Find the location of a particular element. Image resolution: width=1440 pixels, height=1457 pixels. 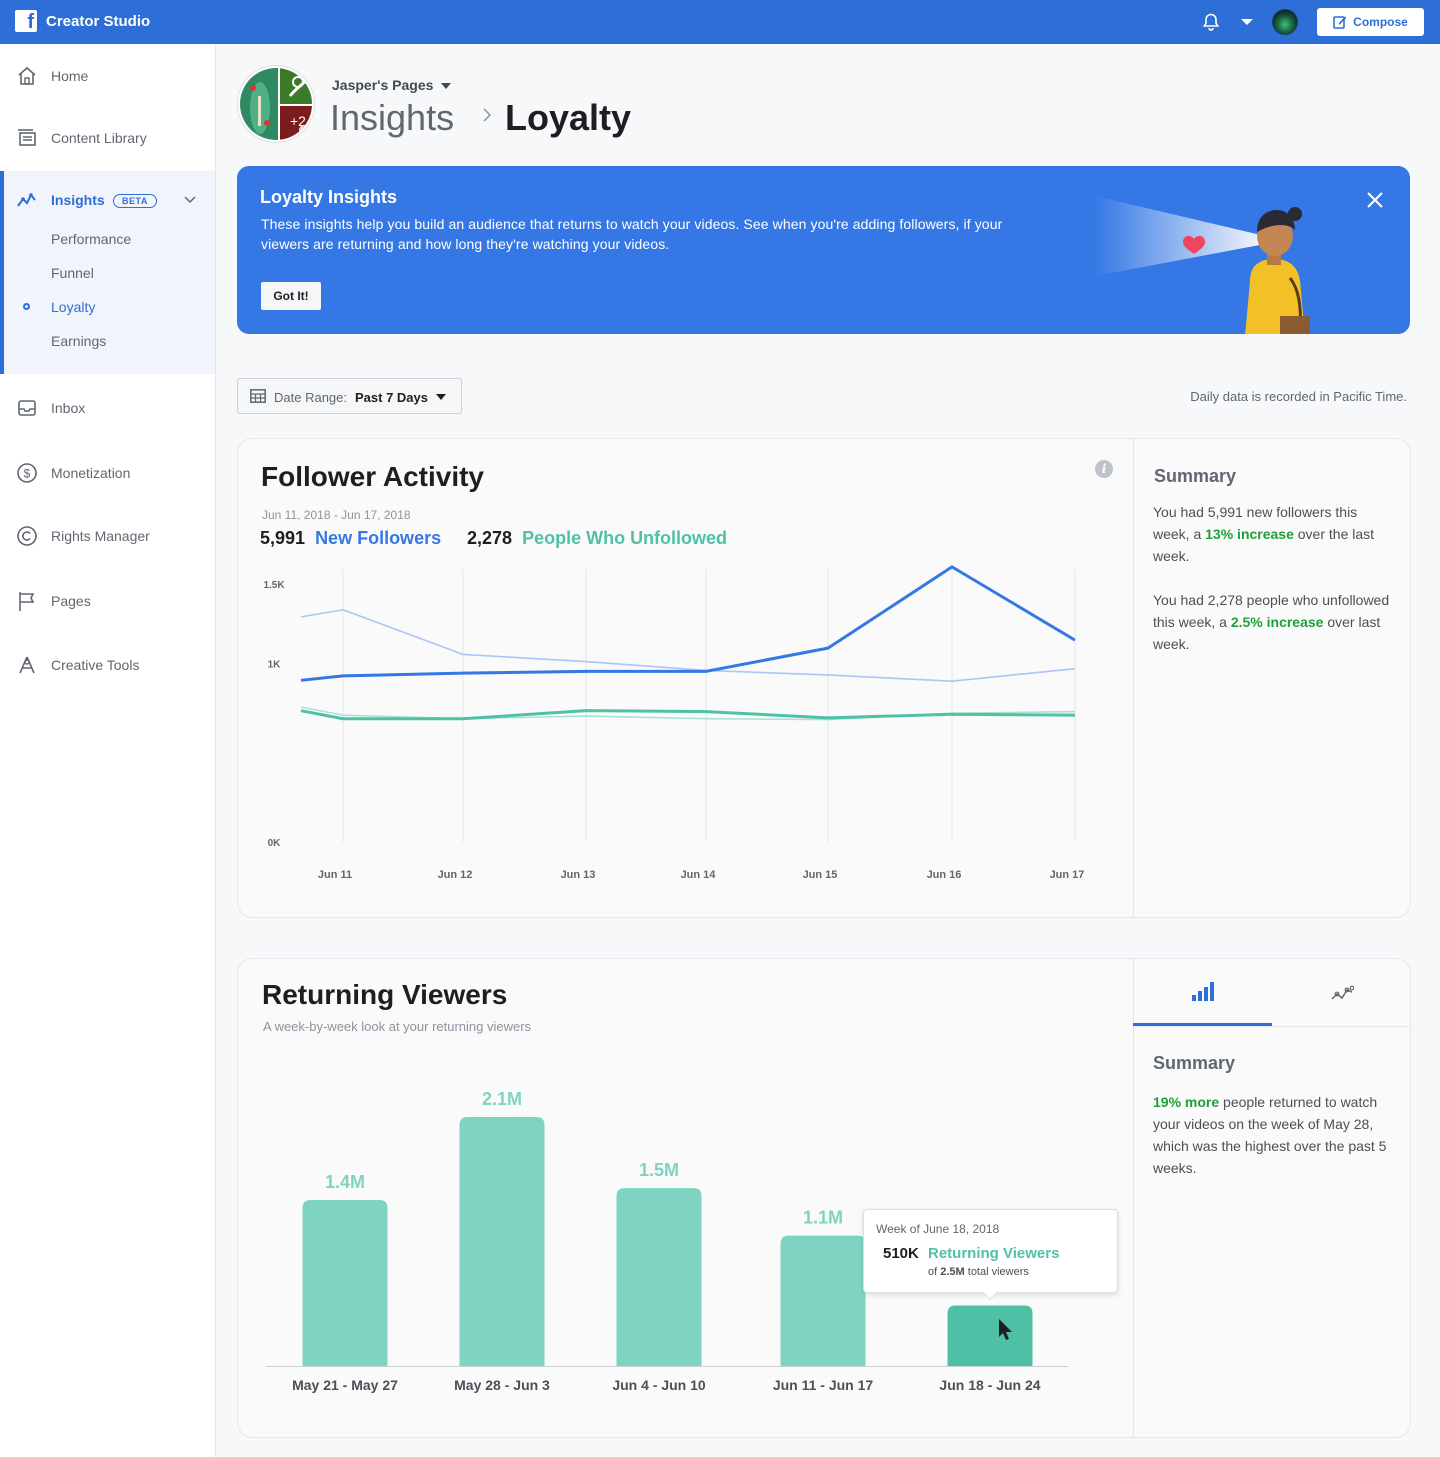

info-icon: i is located at coordinates (1104, 469).